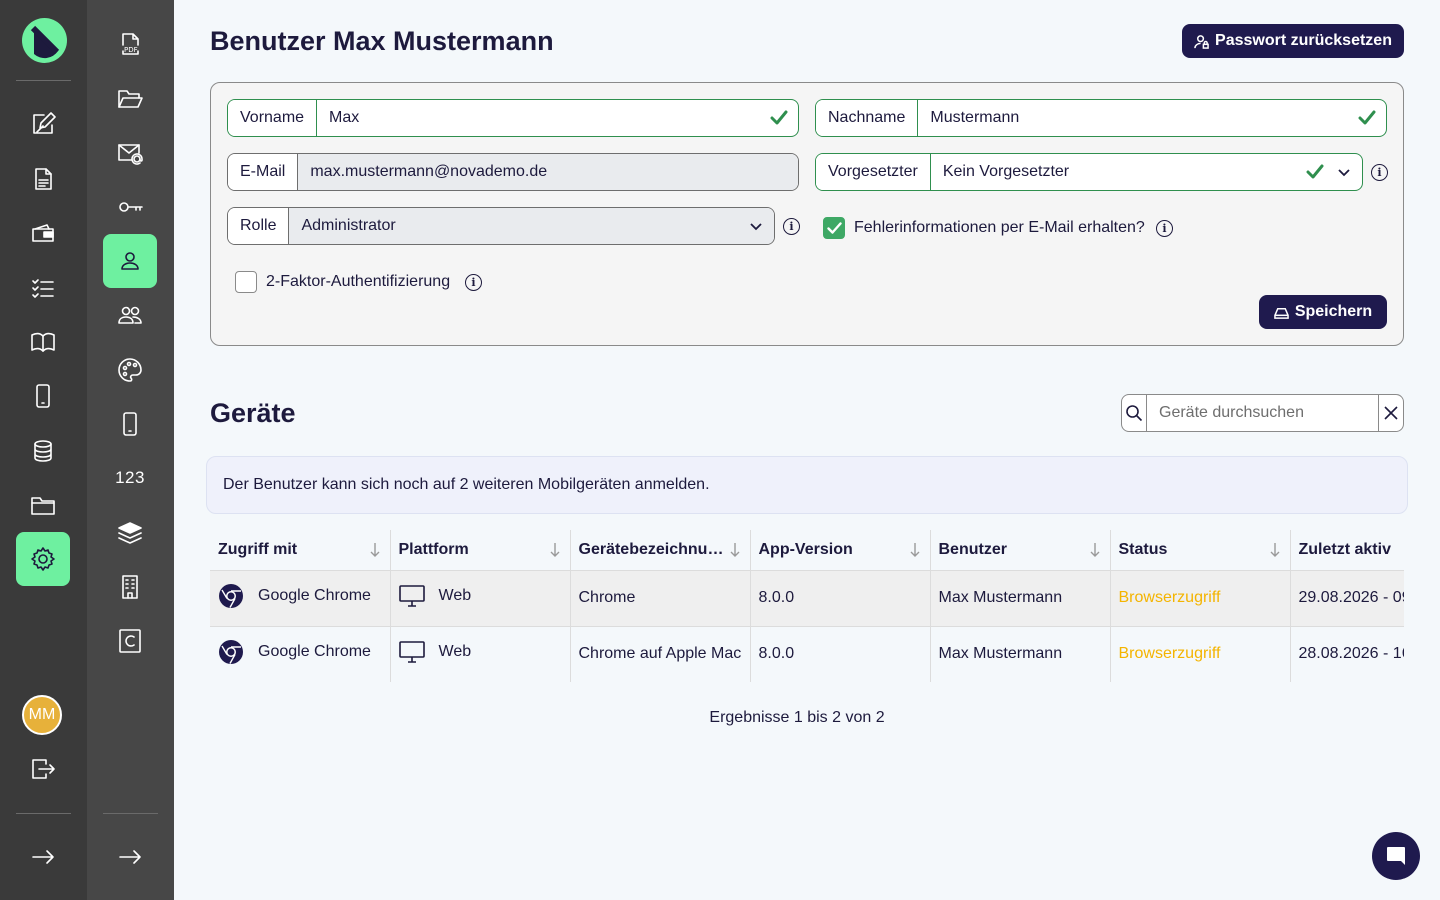 This screenshot has height=900, width=1440. Describe the element at coordinates (131, 50) in the screenshot. I see `svg-text: PDF` at that location.